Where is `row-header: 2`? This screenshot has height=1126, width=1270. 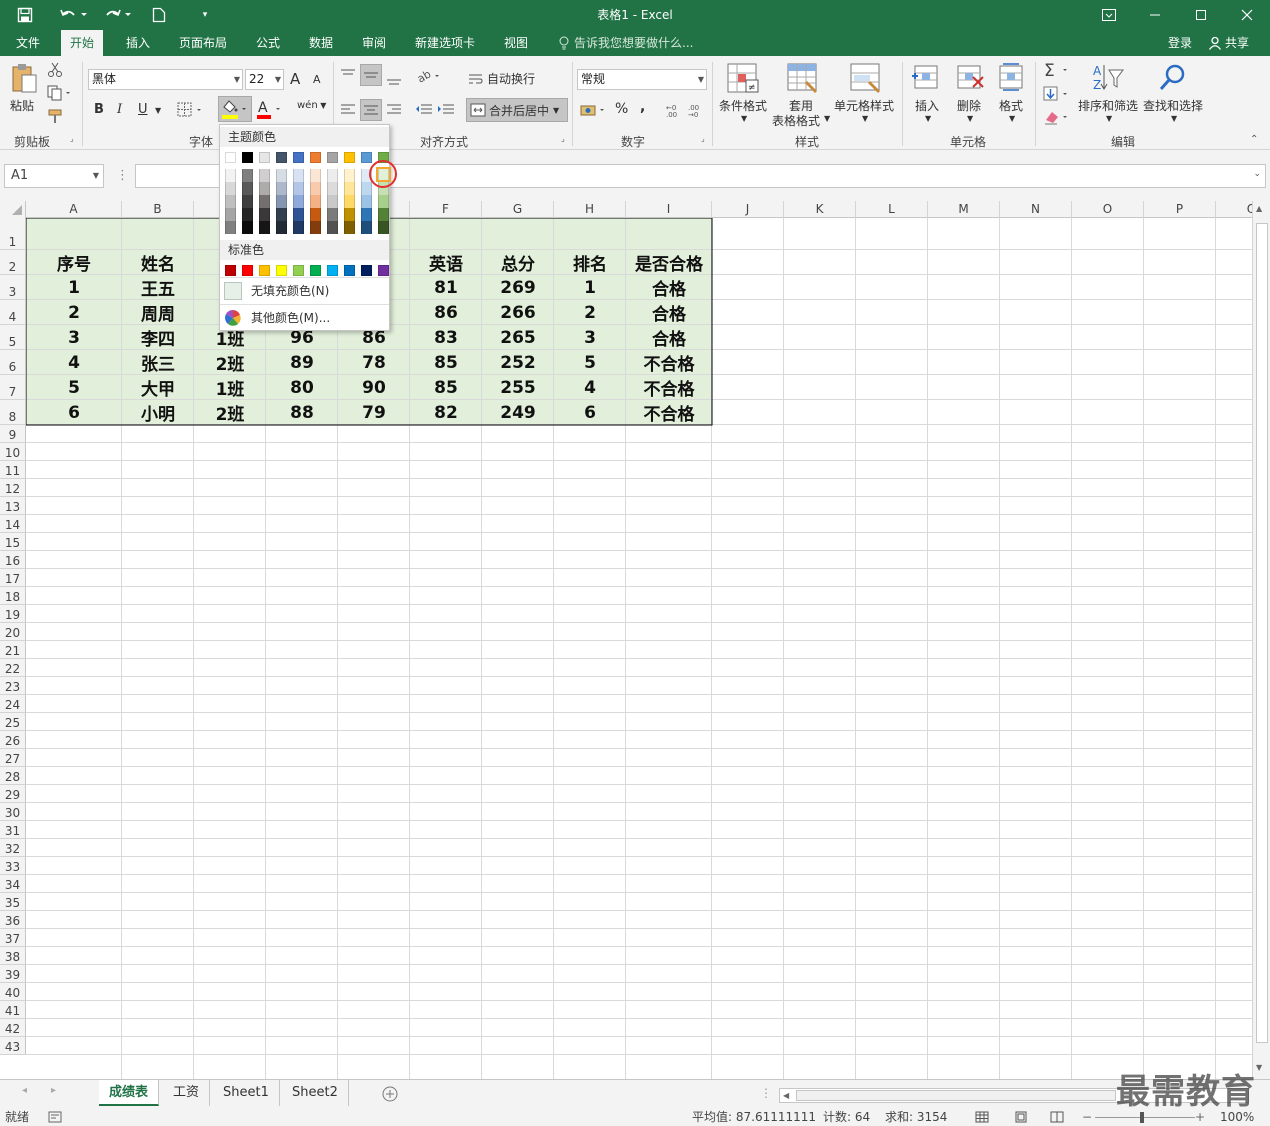 row-header: 2 is located at coordinates (13, 262).